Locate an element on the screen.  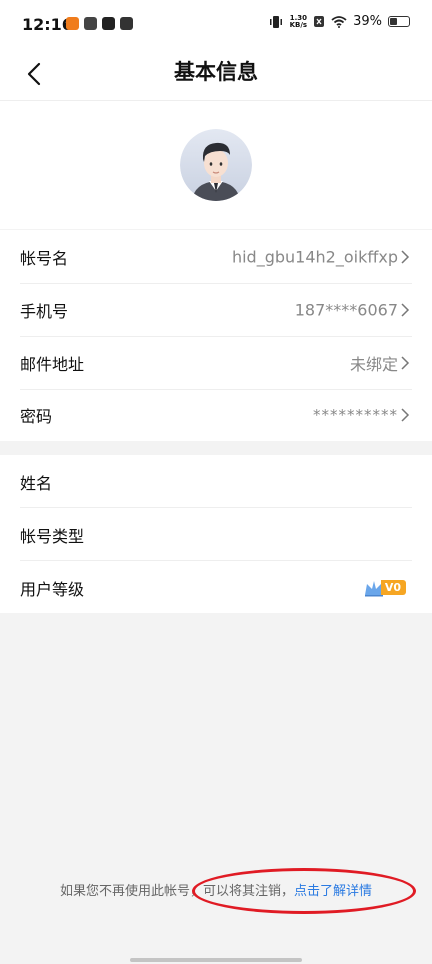
page-header: 基本信息 is located at coordinates (216, 74).